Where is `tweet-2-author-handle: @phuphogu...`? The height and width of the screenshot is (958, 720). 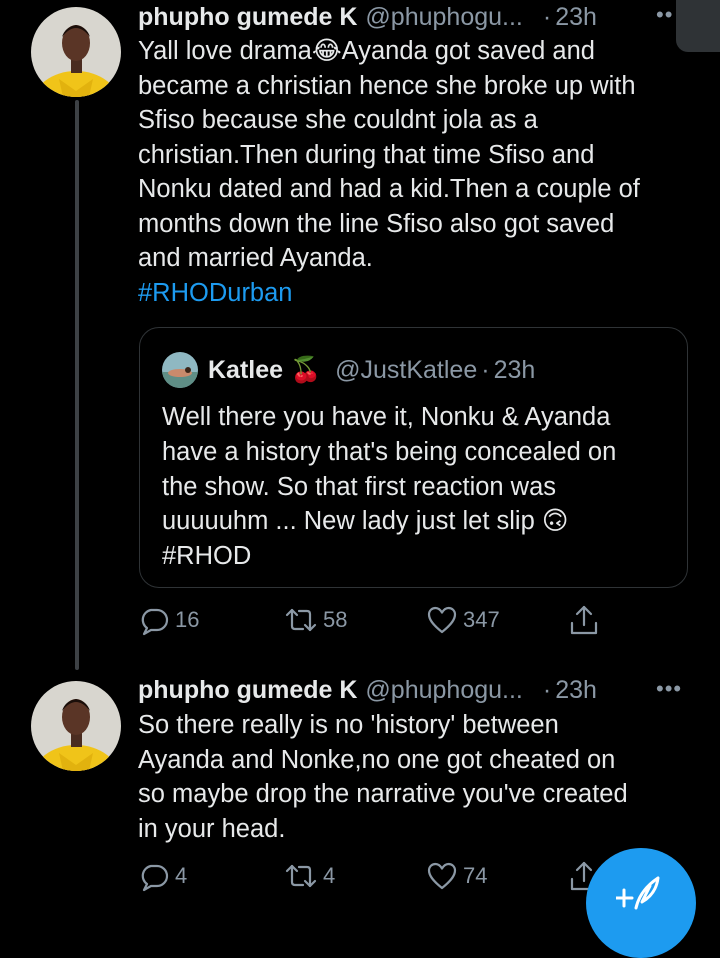 tweet-2-author-handle: @phuphogu... is located at coordinates (443, 690).